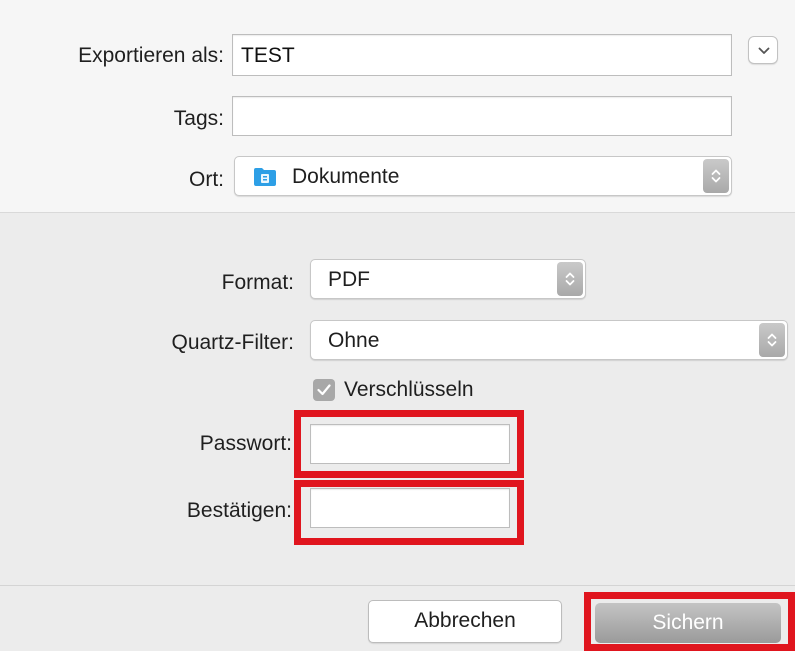 The width and height of the screenshot is (795, 651). What do you see at coordinates (346, 176) in the screenshot?
I see `location-value: Dokumente` at bounding box center [346, 176].